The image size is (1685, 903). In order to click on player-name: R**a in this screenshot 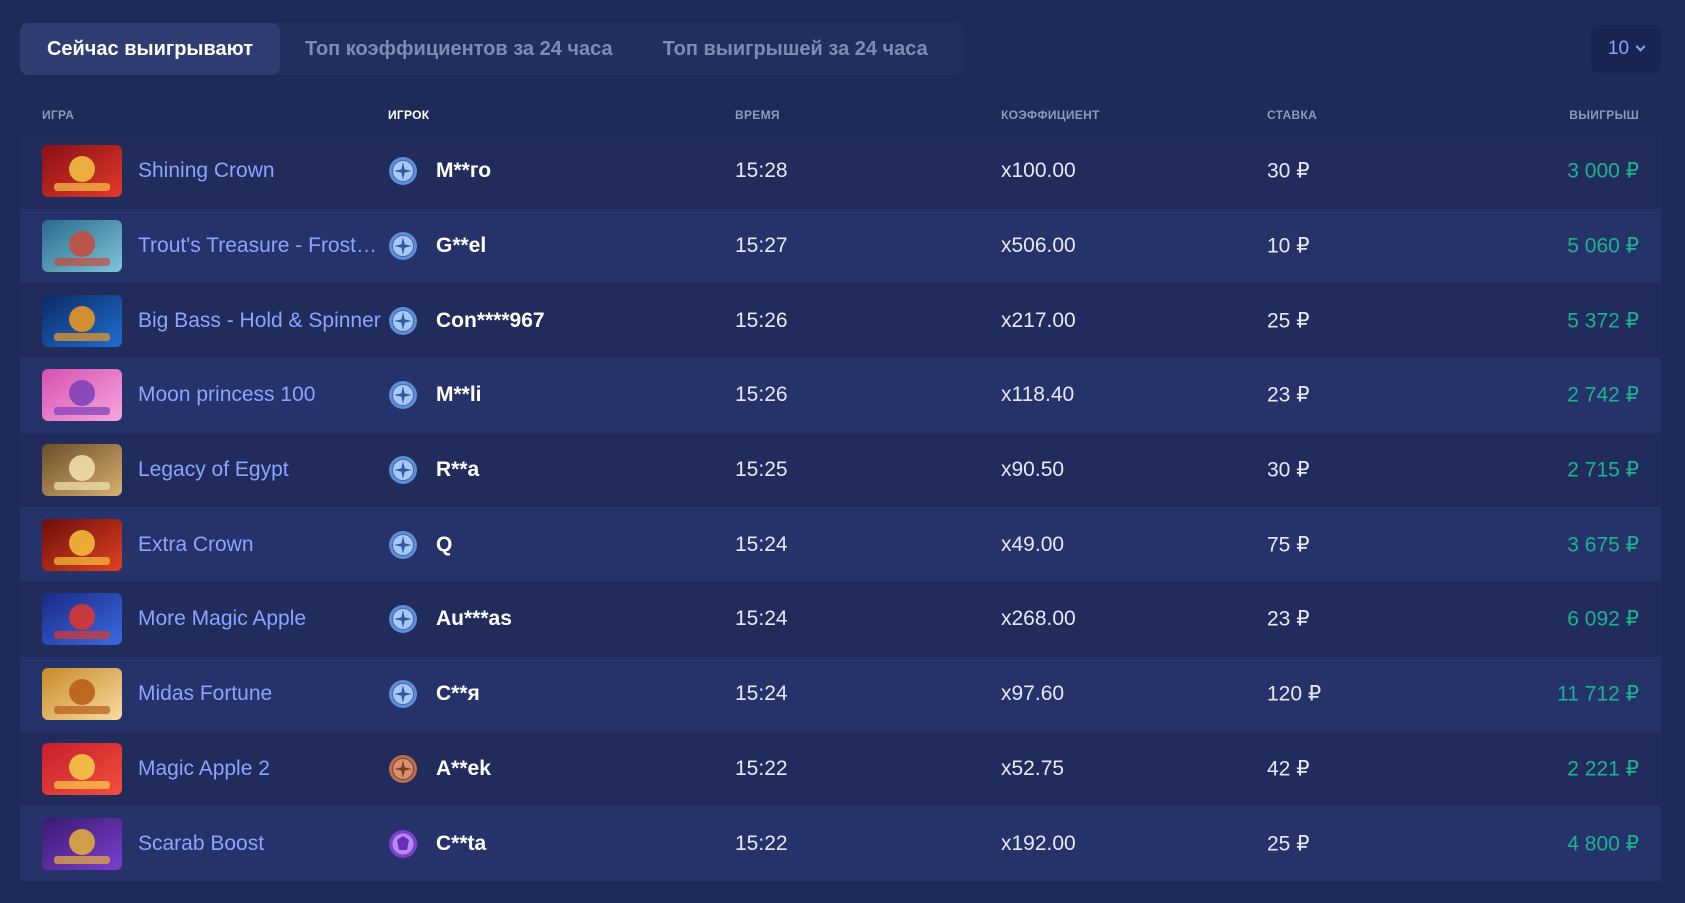, I will do `click(458, 470)`.